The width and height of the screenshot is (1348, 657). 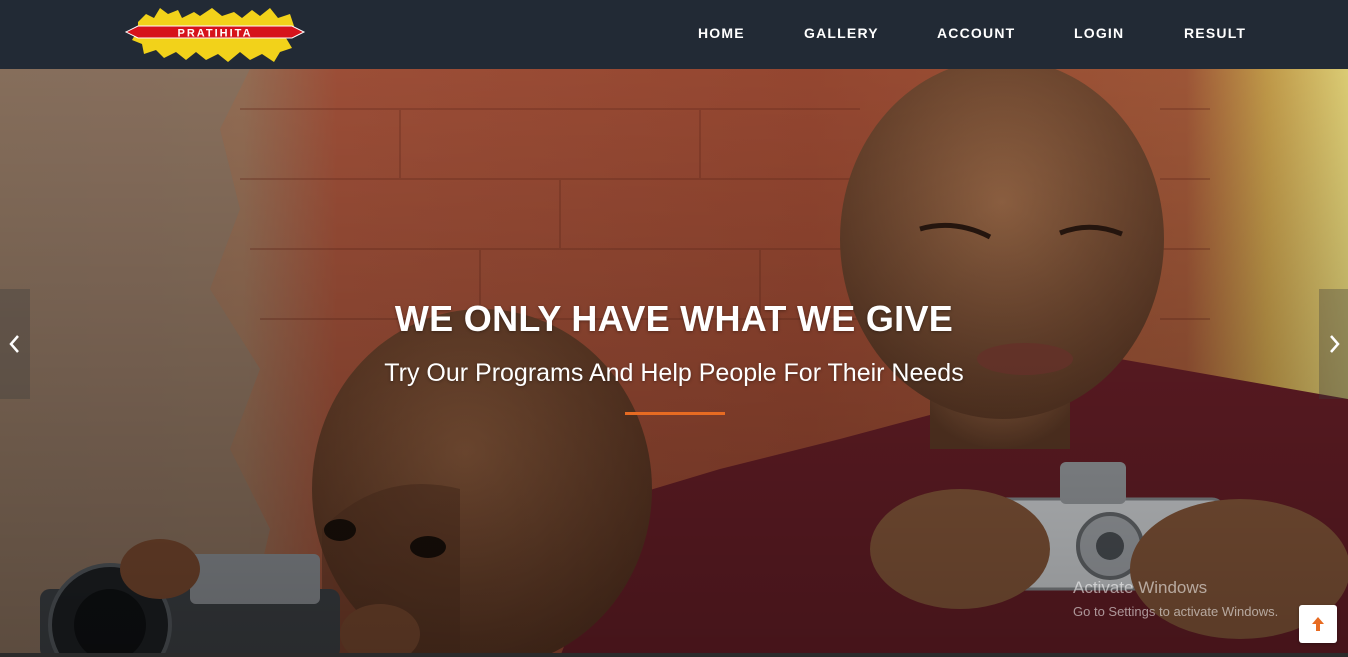 I want to click on arrow-up-icon, so click(x=1318, y=624).